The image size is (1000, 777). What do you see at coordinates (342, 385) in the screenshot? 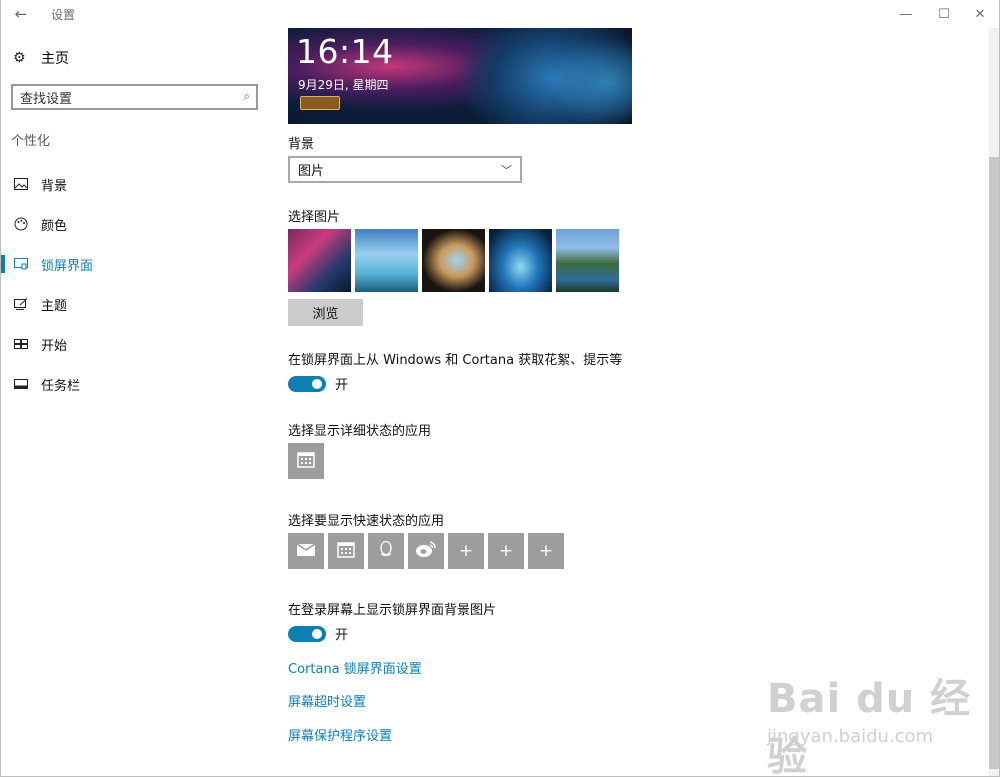
I see `fun-facts-state: 开` at bounding box center [342, 385].